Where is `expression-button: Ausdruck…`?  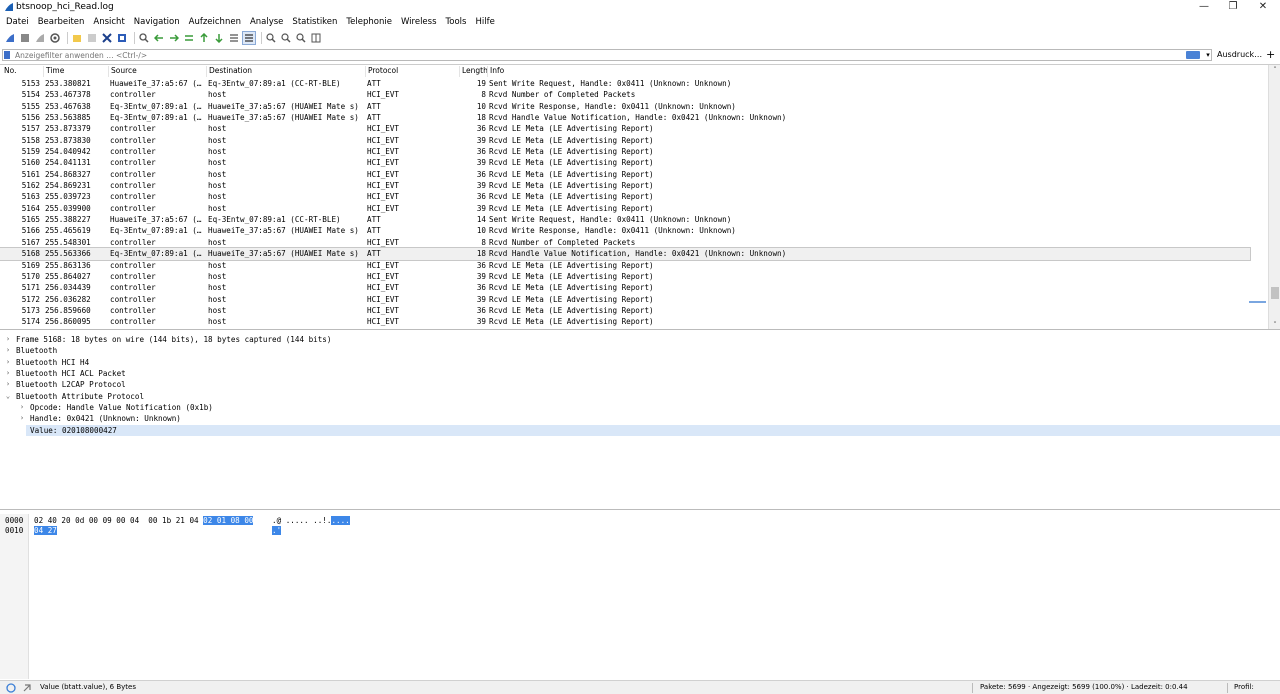
expression-button: Ausdruck… is located at coordinates (1239, 55).